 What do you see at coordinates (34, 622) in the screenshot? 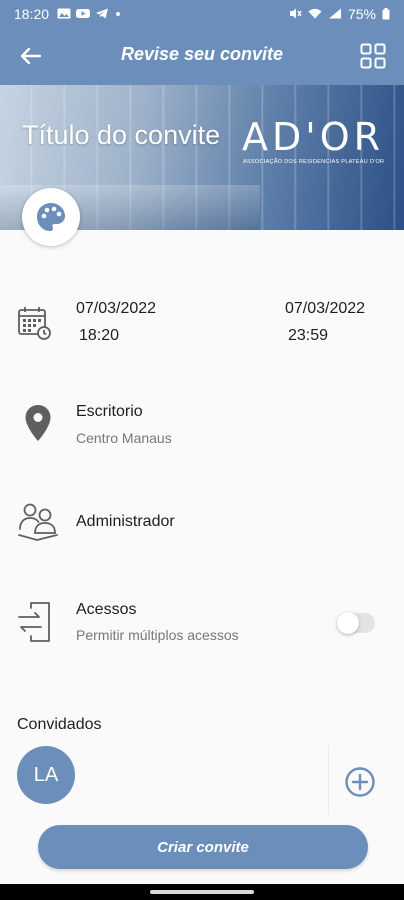
I see `login-icon` at bounding box center [34, 622].